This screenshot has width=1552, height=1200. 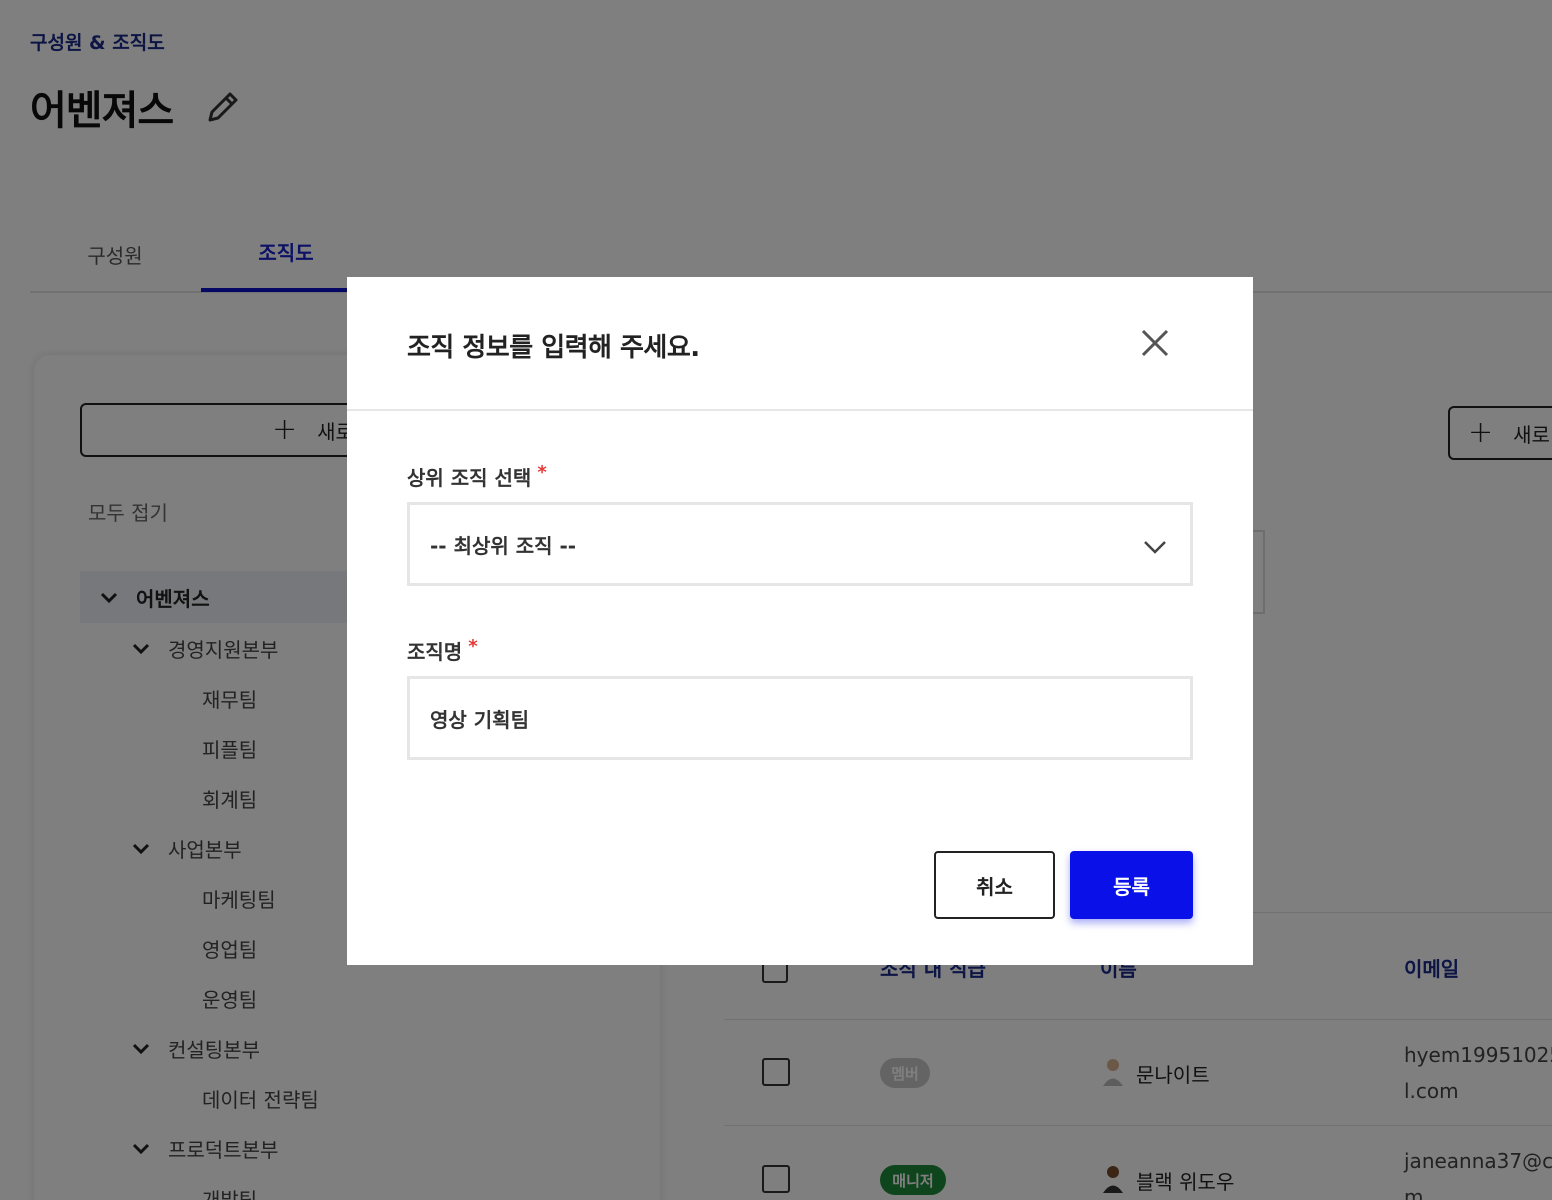 I want to click on parent-org-label-text: 상위 조직 선택, so click(x=469, y=478).